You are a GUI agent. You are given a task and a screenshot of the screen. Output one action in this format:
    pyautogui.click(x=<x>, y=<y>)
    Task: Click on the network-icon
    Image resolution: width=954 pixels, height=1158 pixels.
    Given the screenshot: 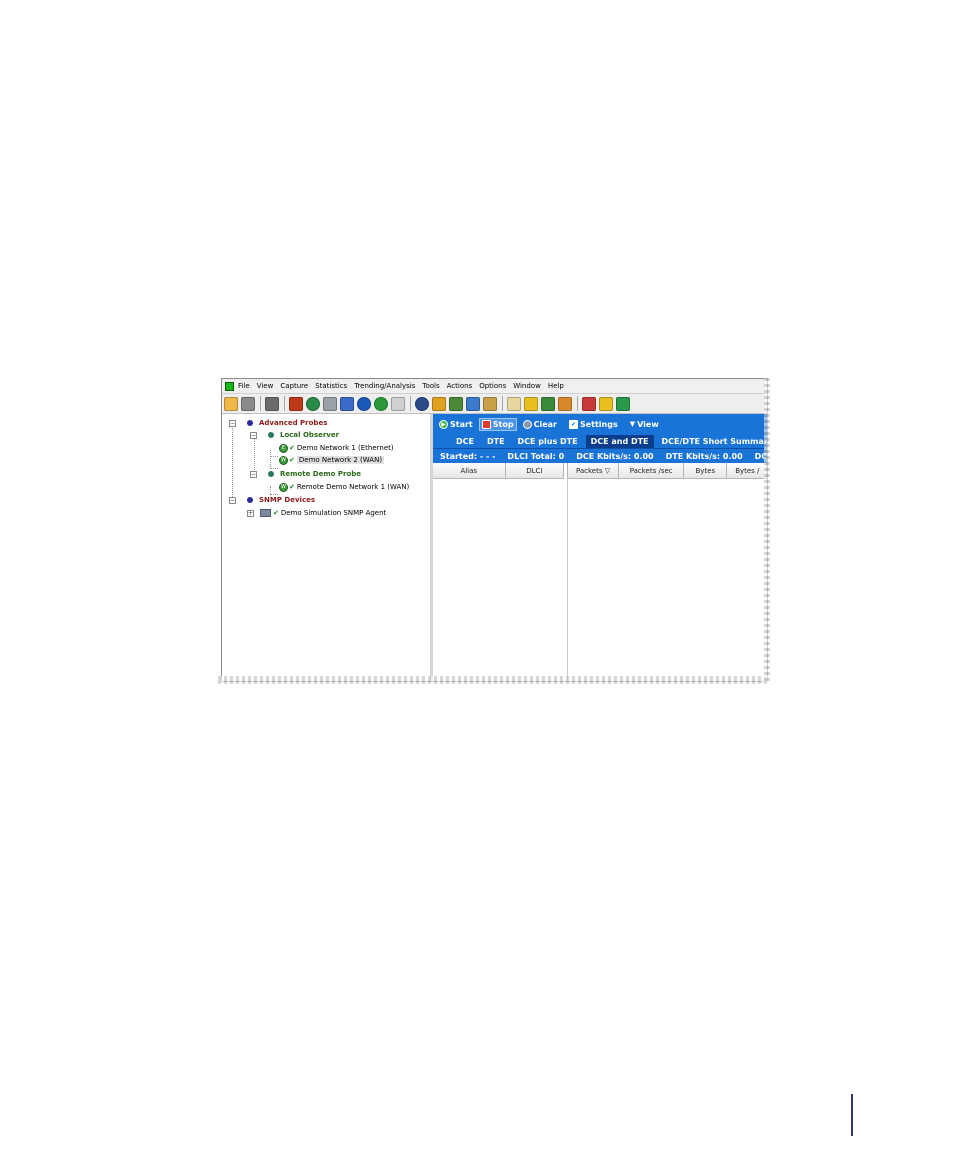 What is the action you would take?
    pyautogui.click(x=473, y=403)
    